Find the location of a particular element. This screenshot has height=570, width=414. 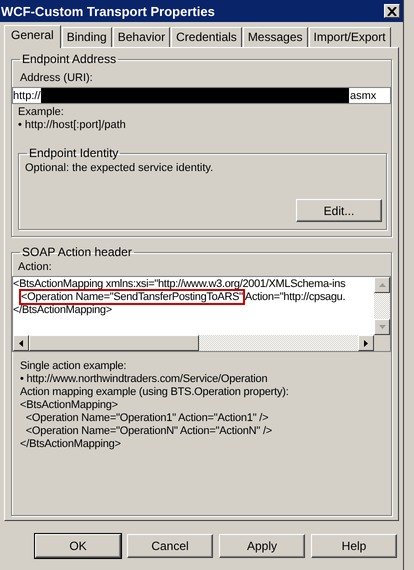

left-arrow-icon is located at coordinates (21, 343).